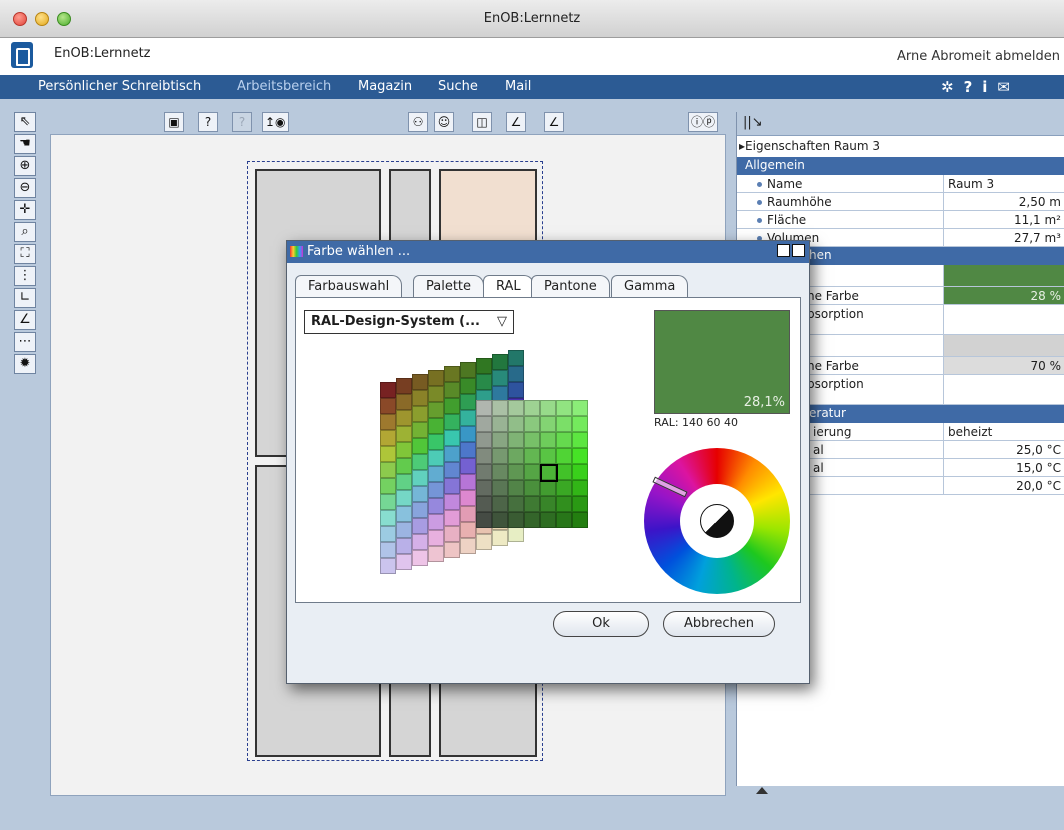  Describe the element at coordinates (719, 624) in the screenshot. I see `cancel-button: Abbrechen` at that location.